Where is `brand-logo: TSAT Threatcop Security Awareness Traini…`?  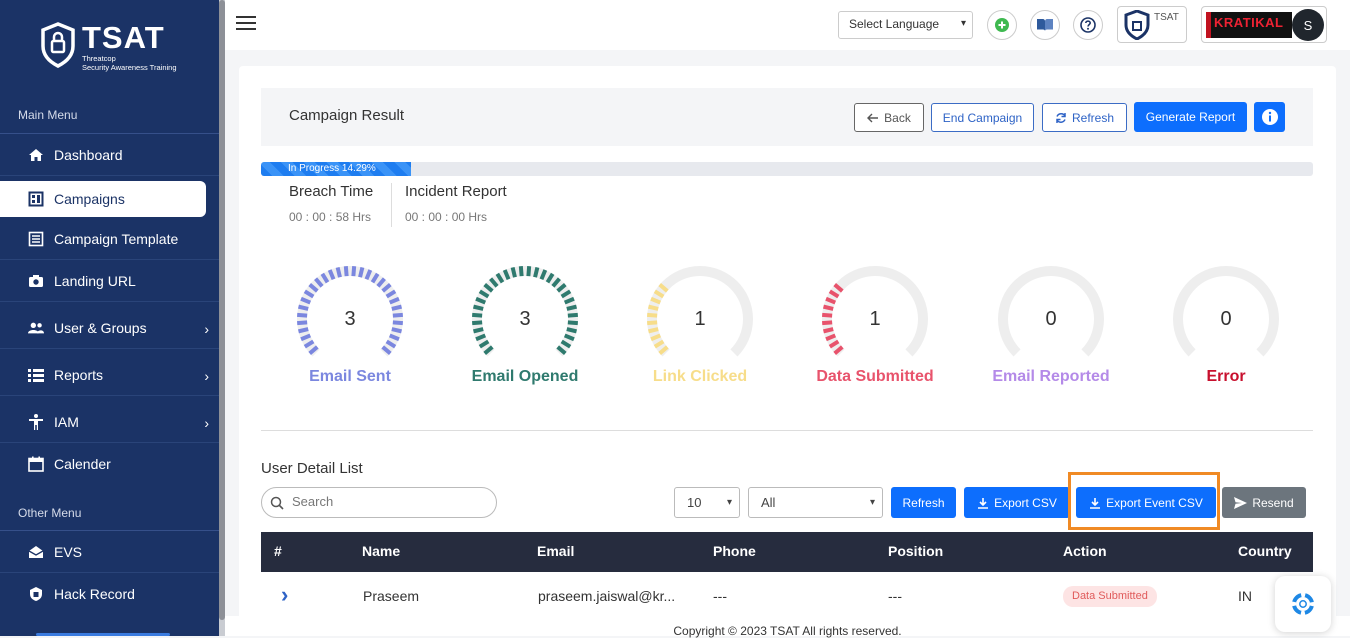 brand-logo: TSAT Threatcop Security Awareness Traini… is located at coordinates (108, 47).